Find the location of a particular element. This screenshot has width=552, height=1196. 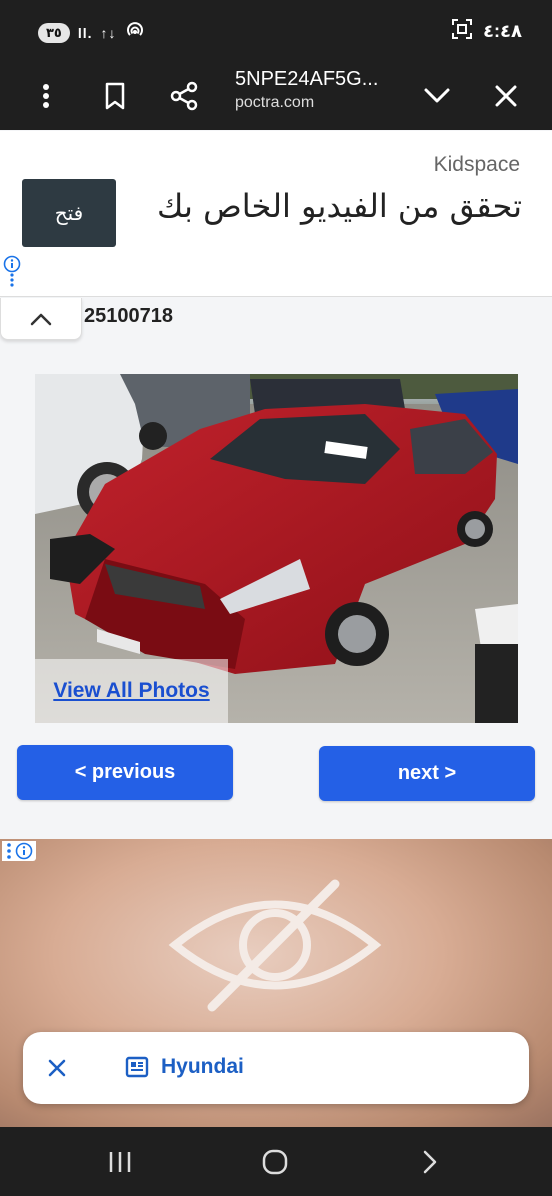

status-left: ٣٥ ll. ↑↓ is located at coordinates (91, 32).